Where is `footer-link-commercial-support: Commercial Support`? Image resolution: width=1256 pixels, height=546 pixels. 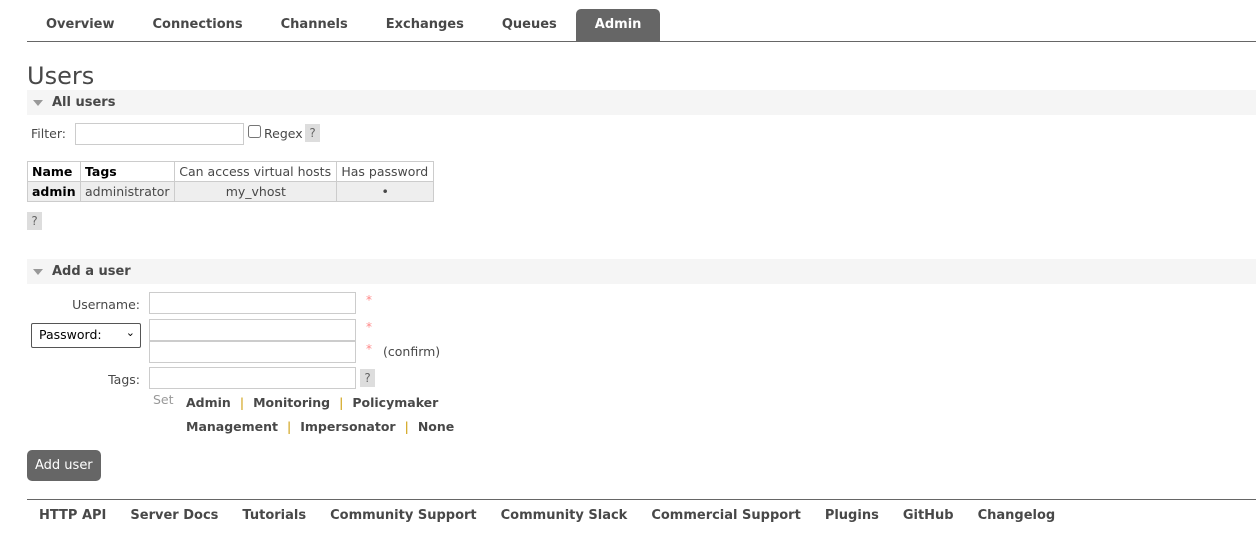
footer-link-commercial-support: Commercial Support is located at coordinates (726, 516).